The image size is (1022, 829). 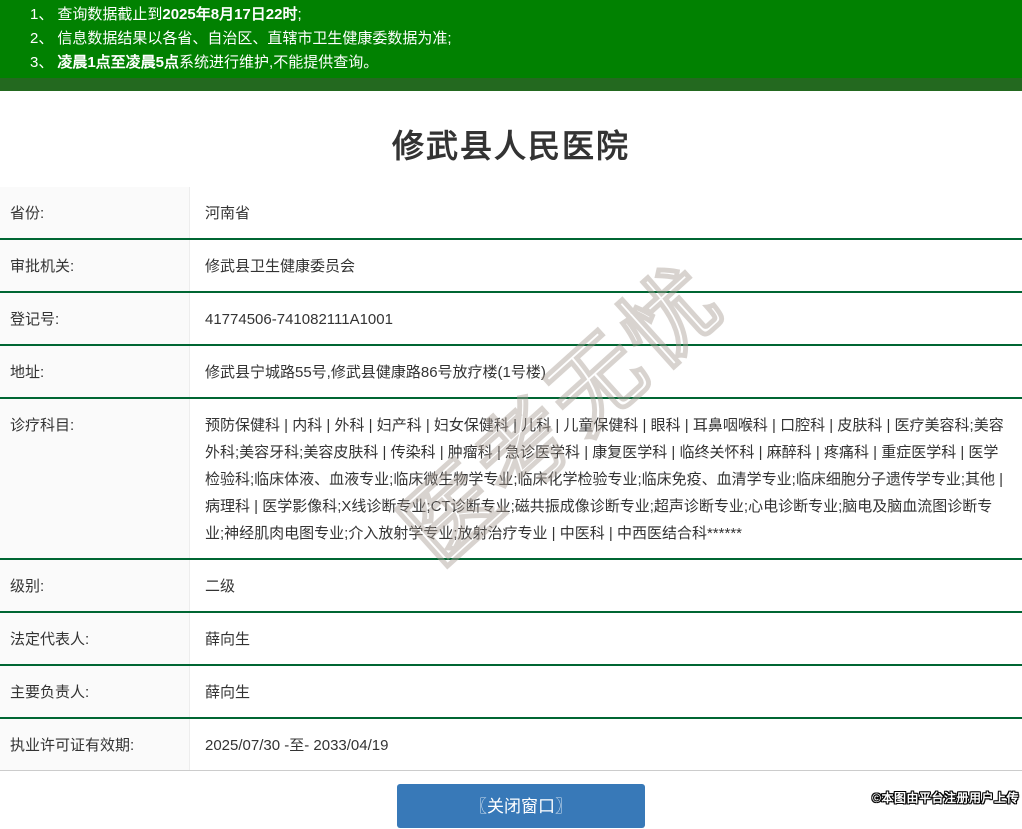 What do you see at coordinates (95, 371) in the screenshot?
I see `row-label: 地址:` at bounding box center [95, 371].